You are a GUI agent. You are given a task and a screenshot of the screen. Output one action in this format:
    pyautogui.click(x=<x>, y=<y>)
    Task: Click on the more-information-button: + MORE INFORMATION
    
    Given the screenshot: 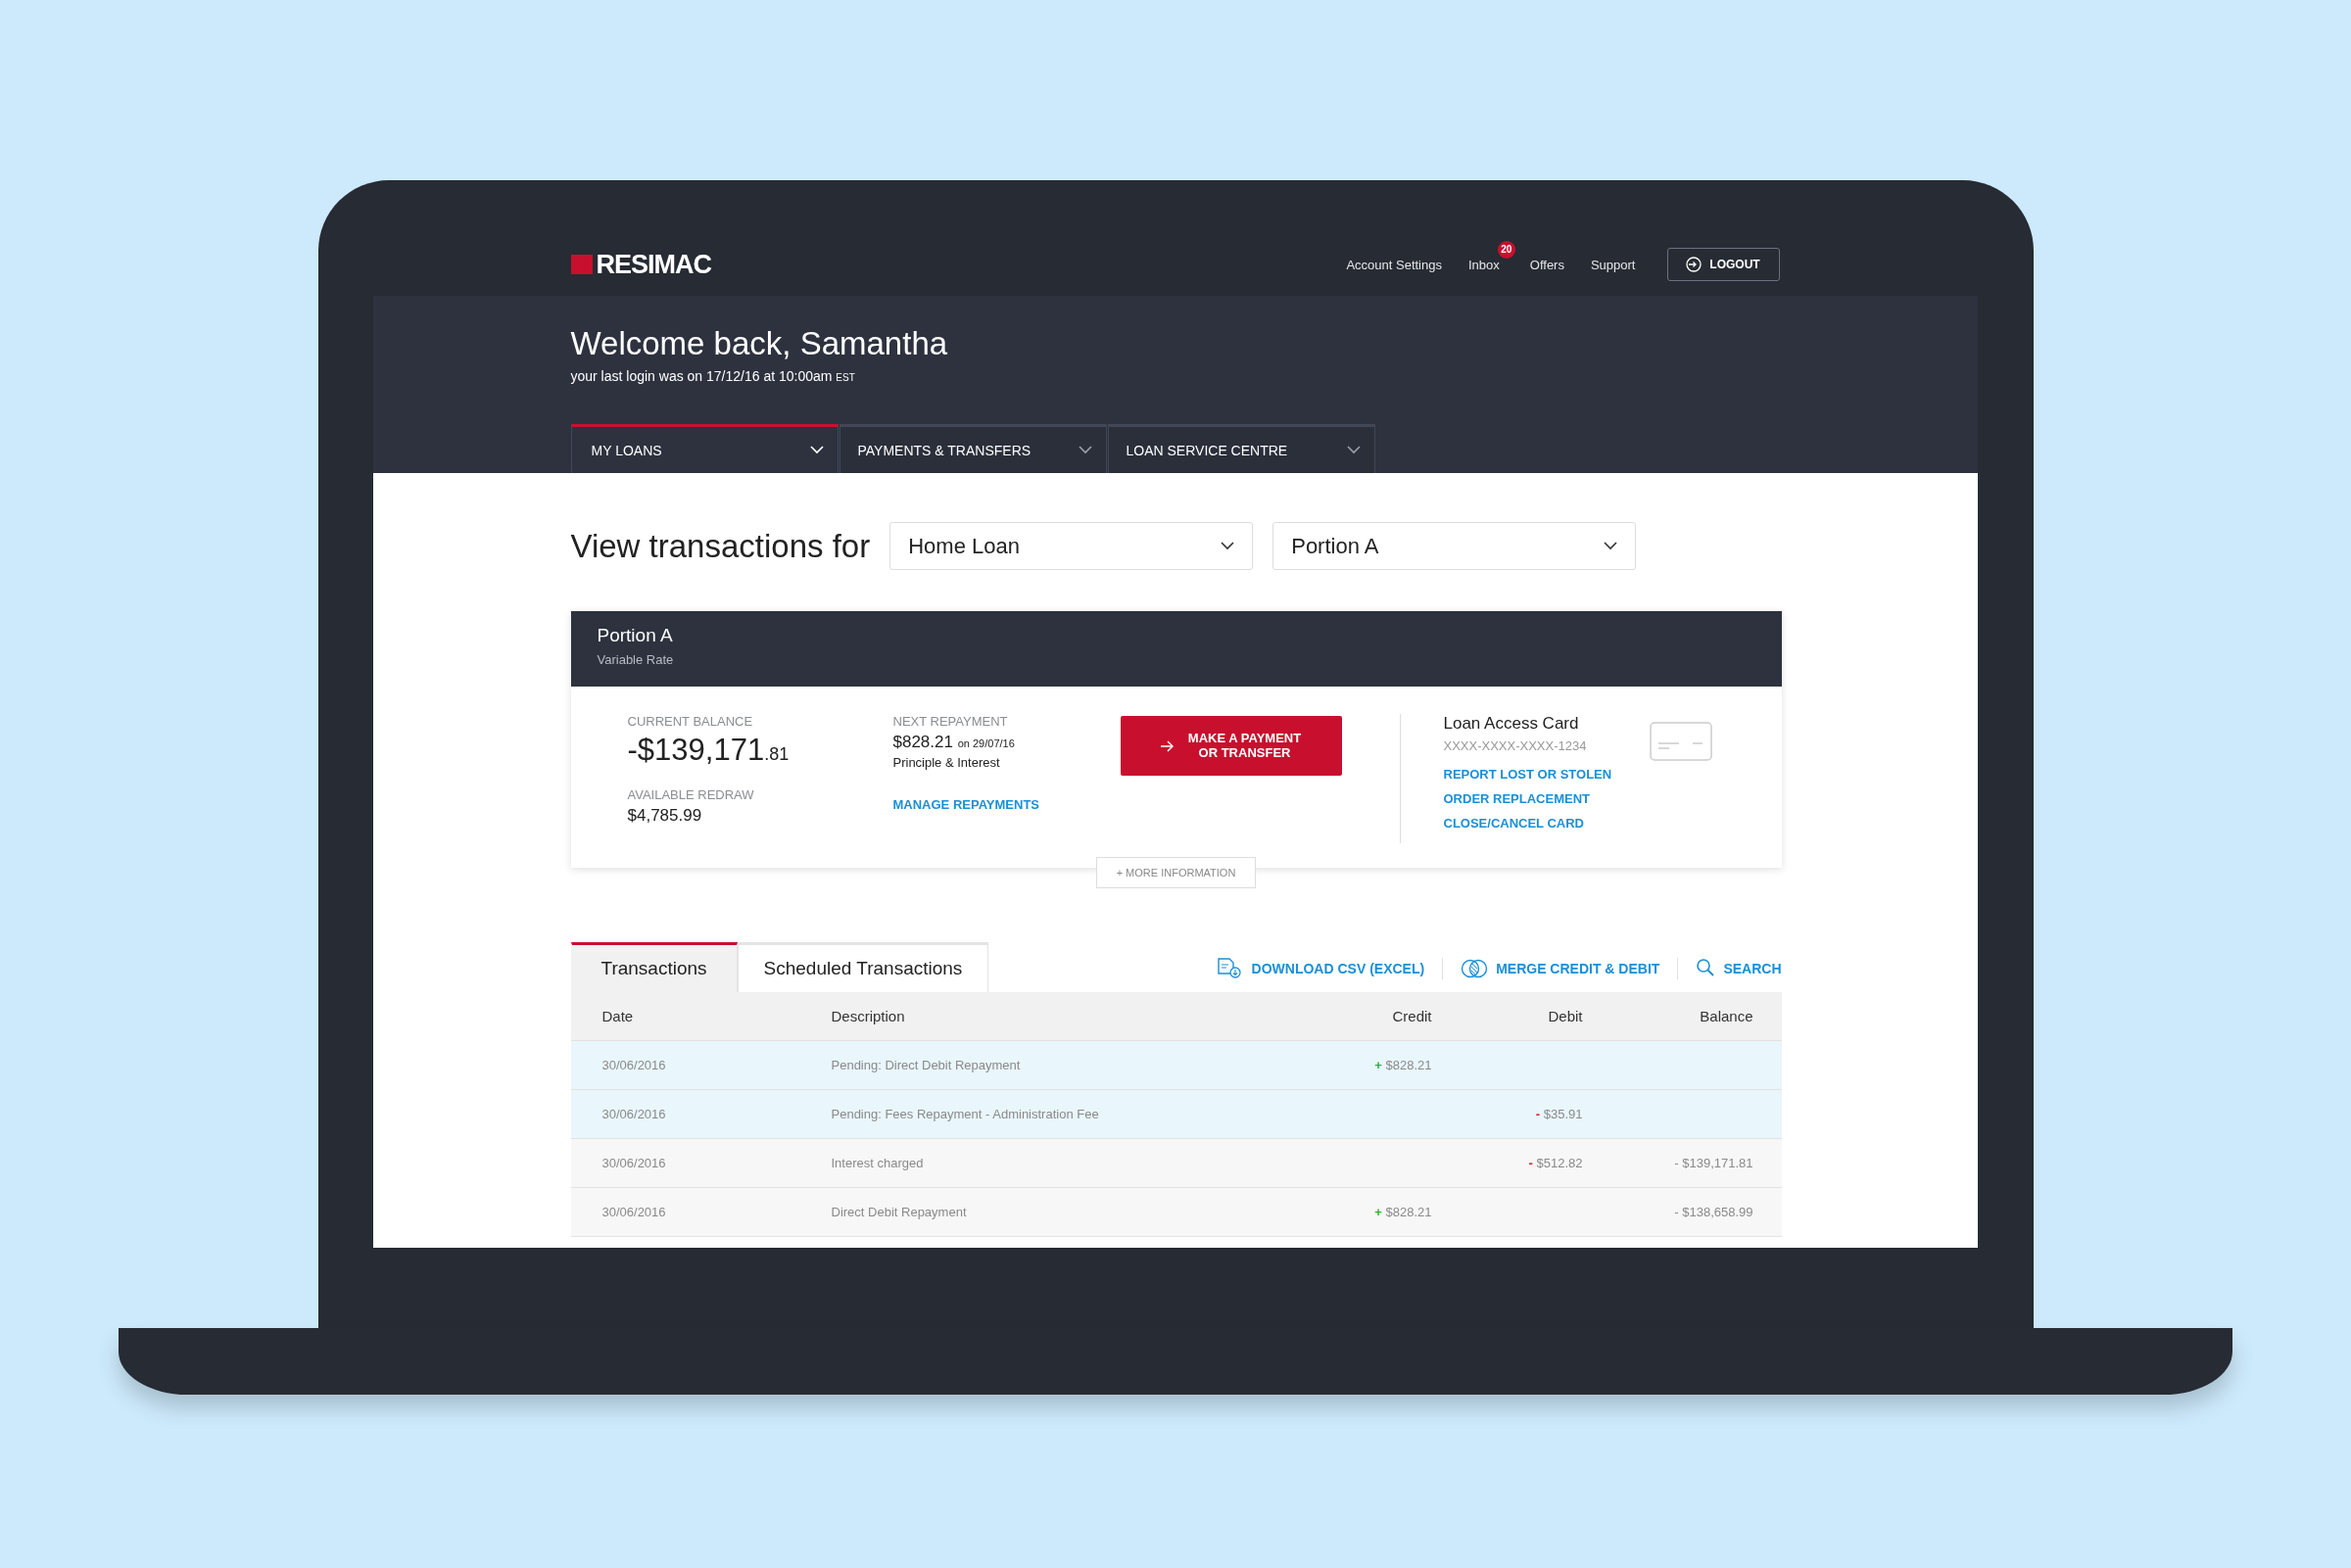 What is the action you would take?
    pyautogui.click(x=1176, y=872)
    